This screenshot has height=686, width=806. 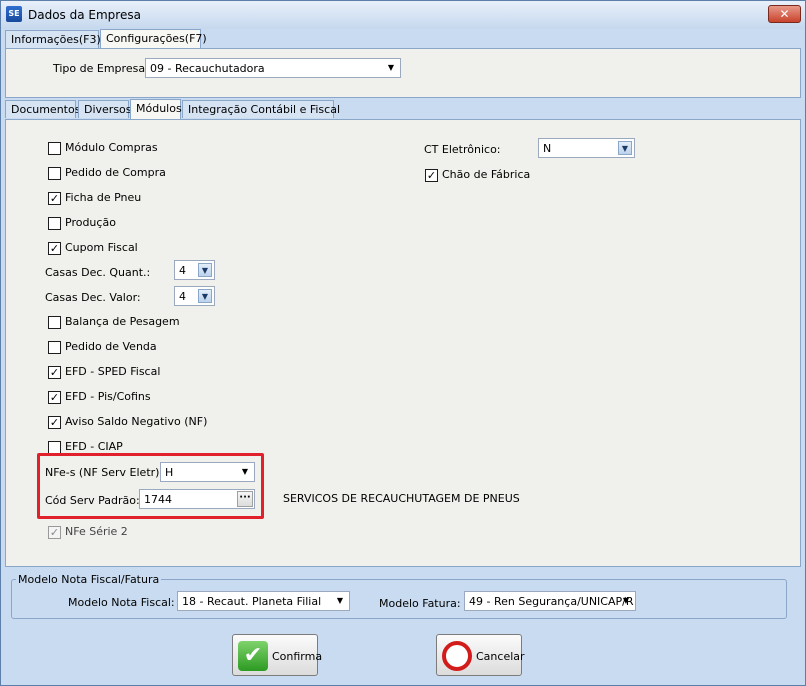 I want to click on tab-integracao: Integração Contábil e Fiscal, so click(x=261, y=109).